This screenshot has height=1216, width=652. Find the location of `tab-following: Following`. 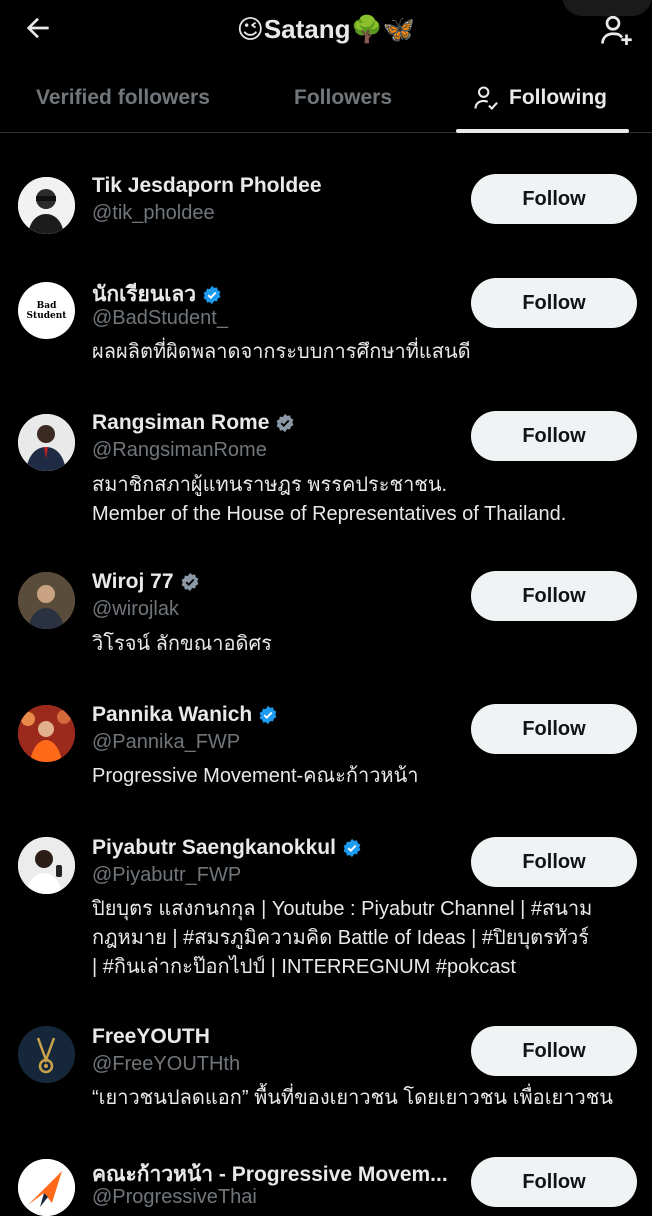

tab-following: Following is located at coordinates (539, 98).